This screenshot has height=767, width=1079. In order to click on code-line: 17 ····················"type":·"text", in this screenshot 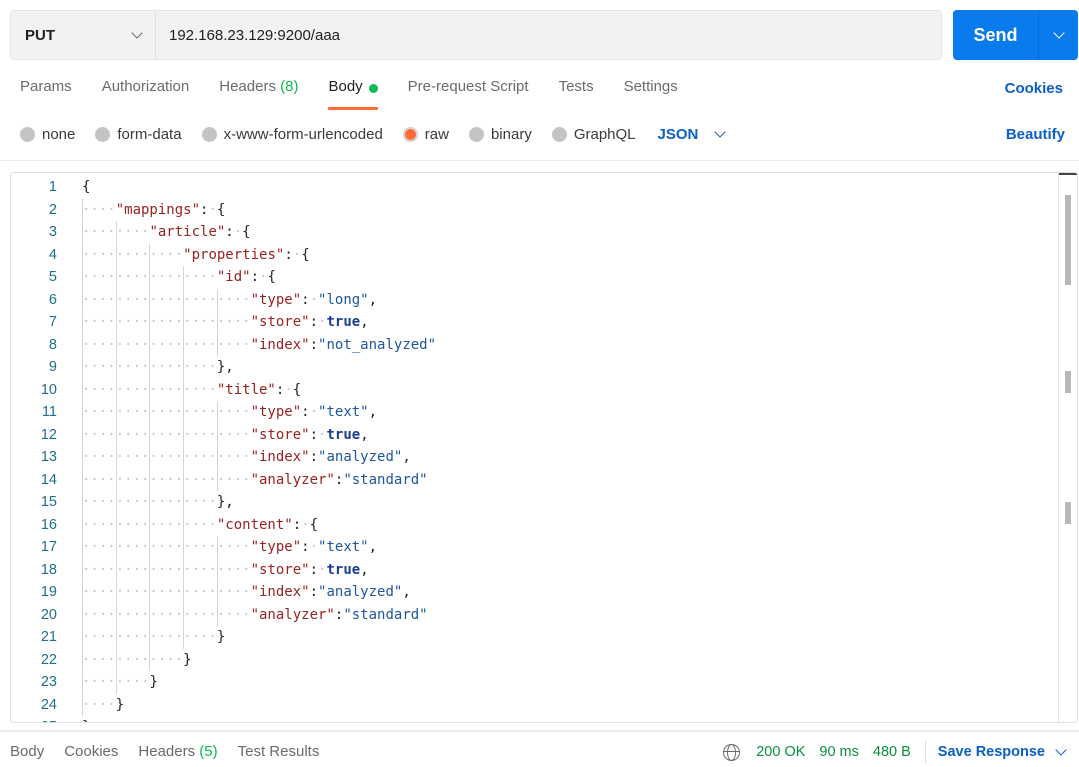, I will do `click(536, 547)`.